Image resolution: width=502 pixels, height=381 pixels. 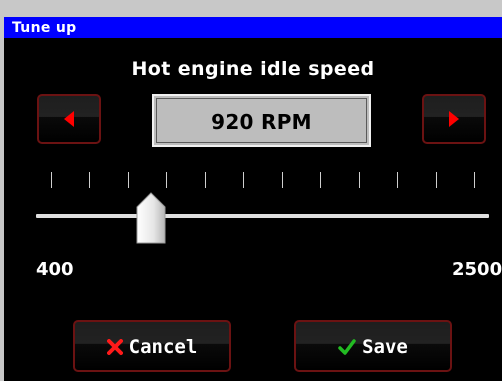 What do you see at coordinates (55, 269) in the screenshot?
I see `slider-min-label: 400` at bounding box center [55, 269].